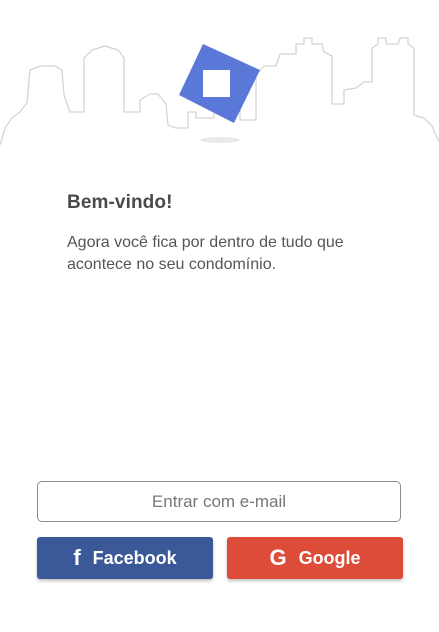 The height and width of the screenshot is (632, 439). What do you see at coordinates (329, 557) in the screenshot?
I see `google-login-label: Google` at bounding box center [329, 557].